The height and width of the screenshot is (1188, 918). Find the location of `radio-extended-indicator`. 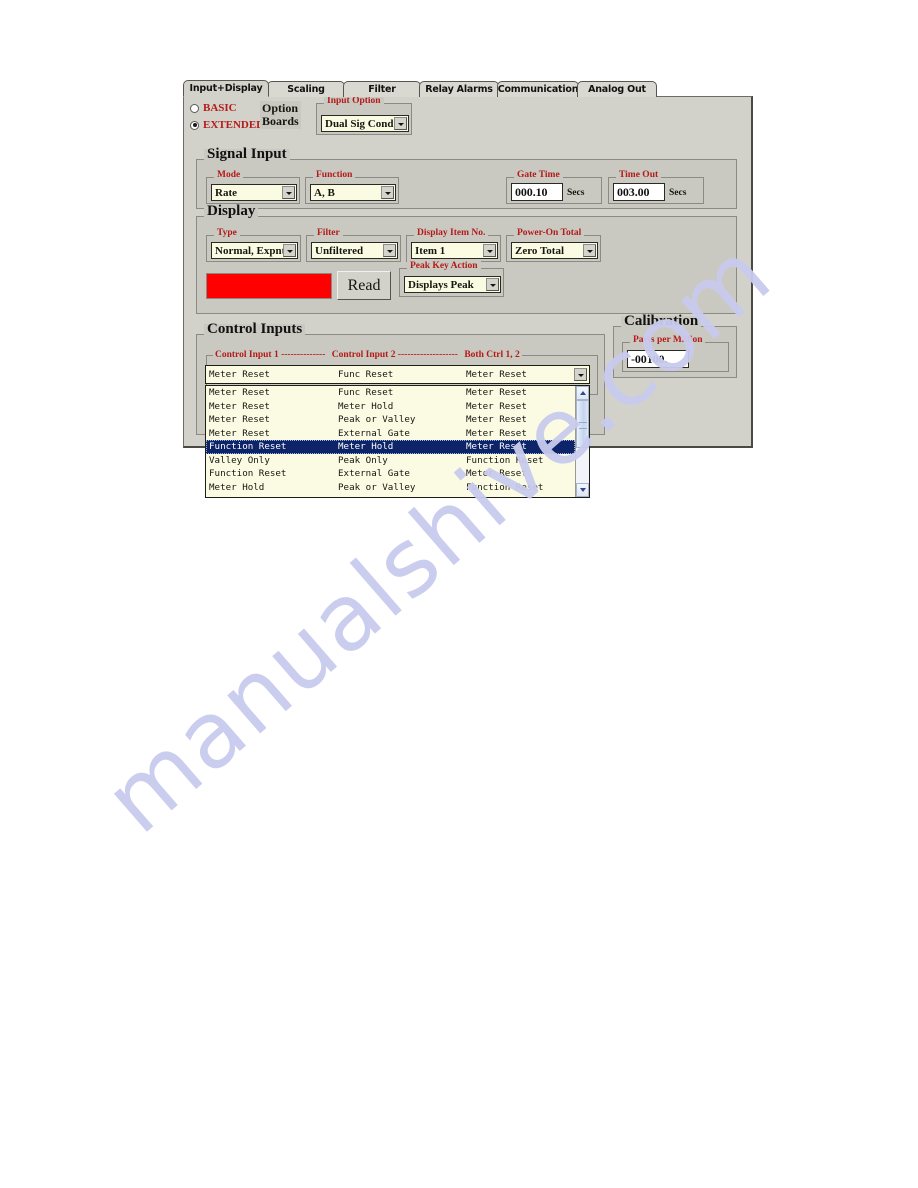

radio-extended-indicator is located at coordinates (194, 125).